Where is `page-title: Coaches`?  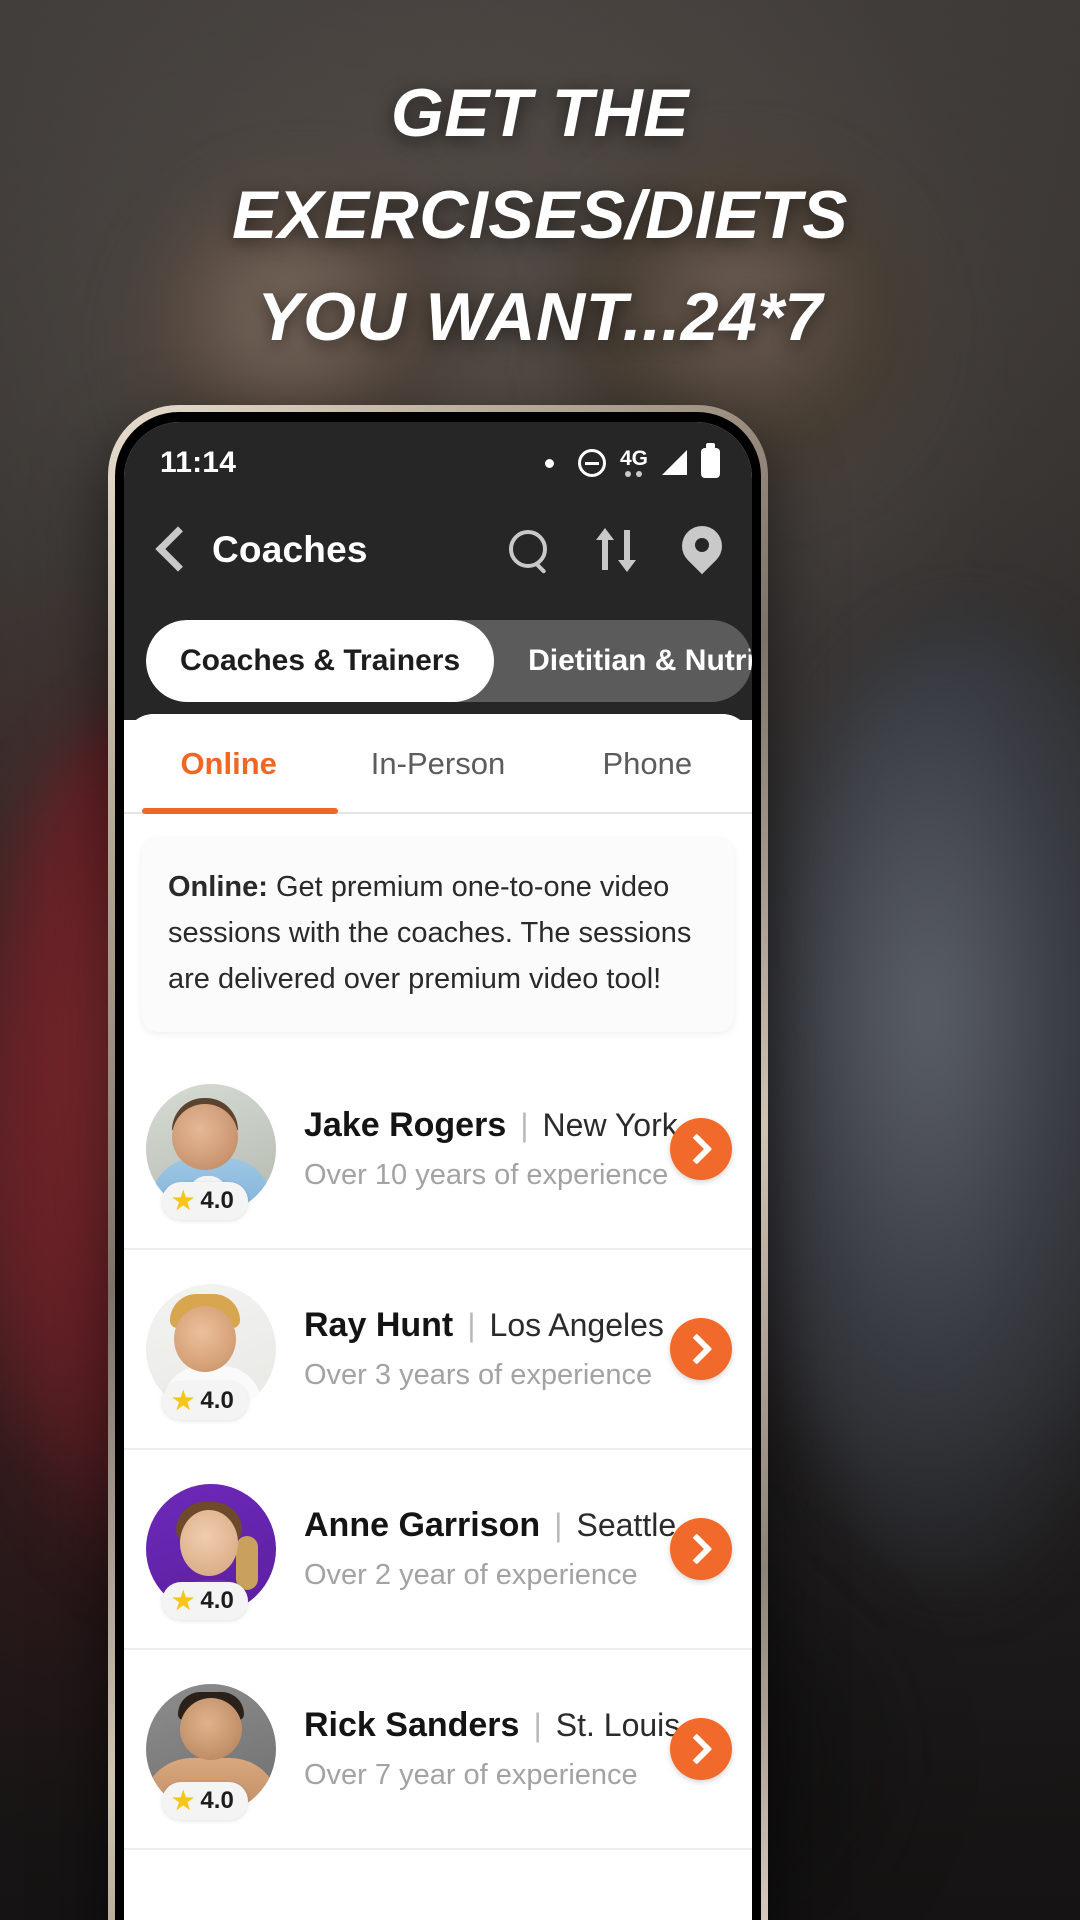
page-title: Coaches is located at coordinates (290, 549).